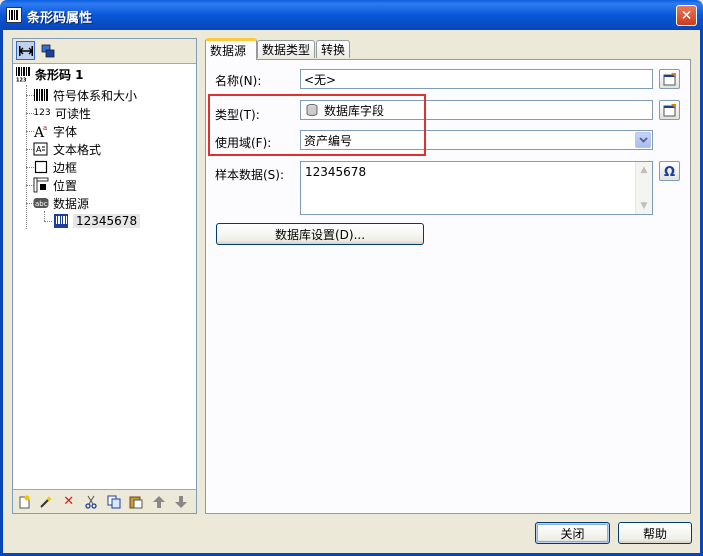  Describe the element at coordinates (73, 113) in the screenshot. I see `tree-item-label: 可读性` at that location.